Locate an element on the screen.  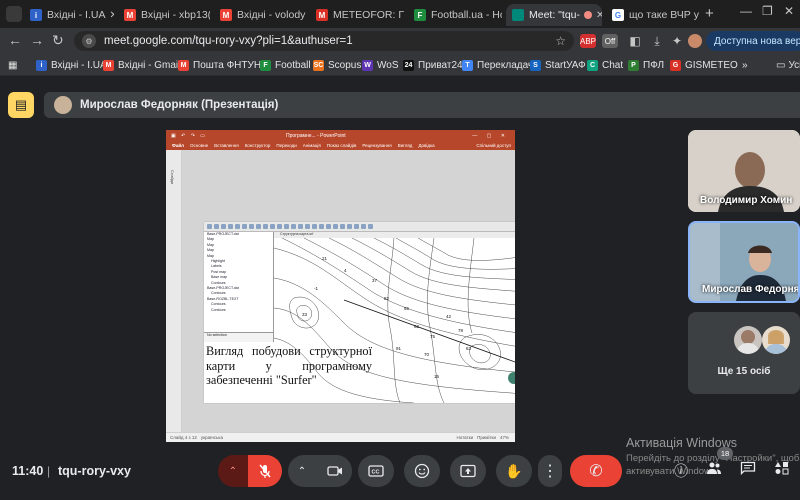
shapes-icon is located at coordinates (782, 468).